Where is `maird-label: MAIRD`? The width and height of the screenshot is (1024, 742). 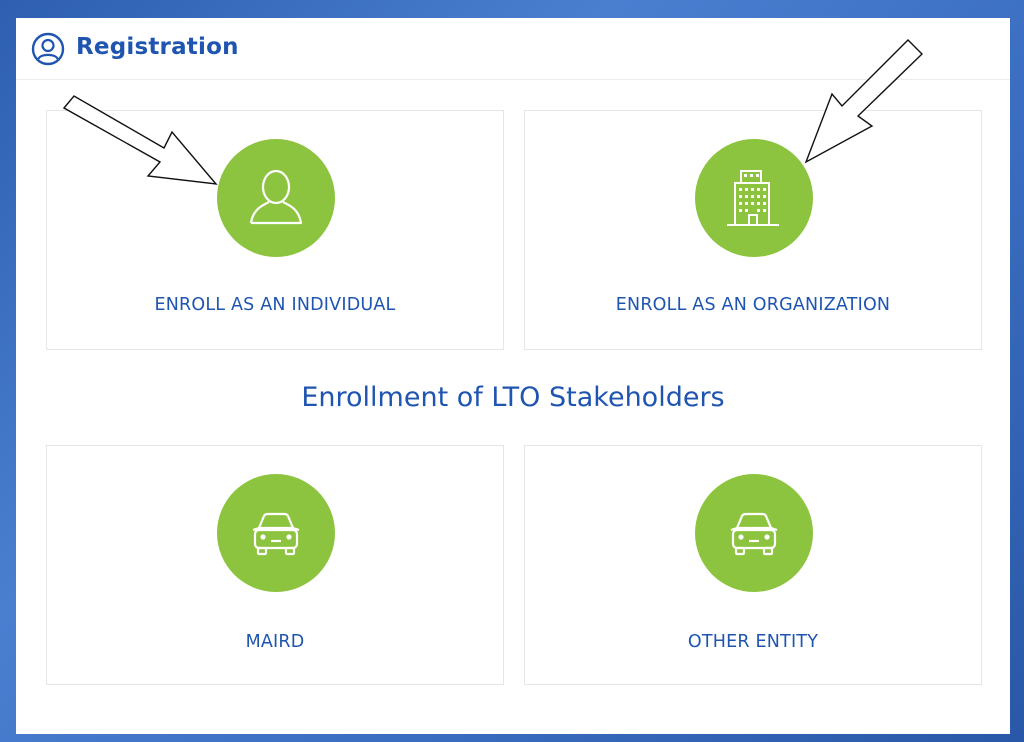
maird-label: MAIRD is located at coordinates (275, 642).